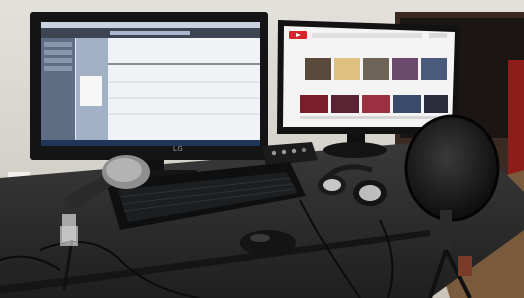 The height and width of the screenshot is (298, 524). What do you see at coordinates (69, 236) in the screenshot?
I see `glass` at bounding box center [69, 236].